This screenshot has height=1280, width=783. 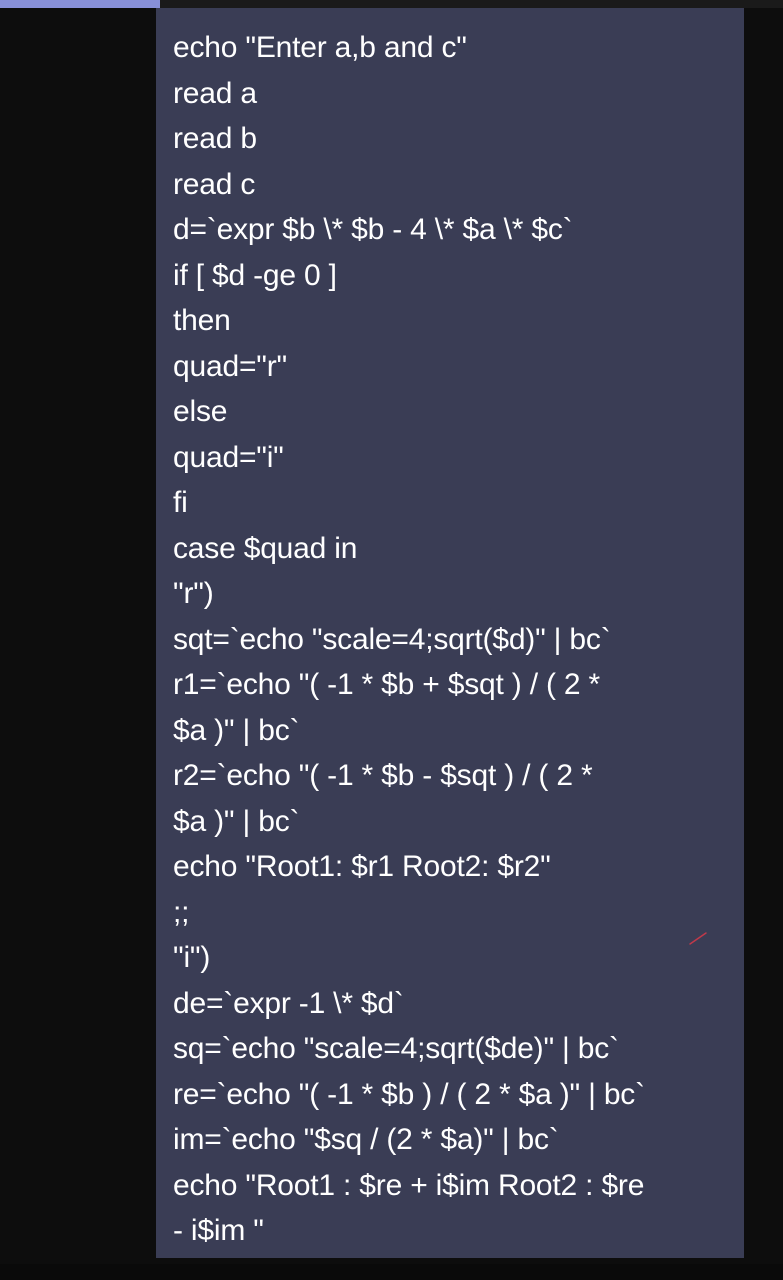 What do you see at coordinates (255, 275) in the screenshot?
I see `code-line: if [ $d -ge 0 ]` at bounding box center [255, 275].